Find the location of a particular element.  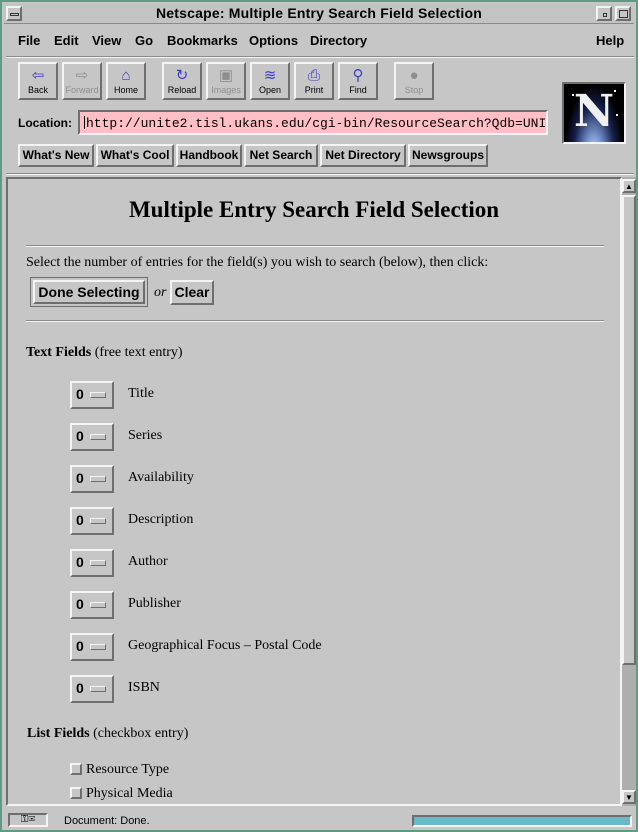

status-bar: ⚿✉ Document: Done. is located at coordinates (320, 821).